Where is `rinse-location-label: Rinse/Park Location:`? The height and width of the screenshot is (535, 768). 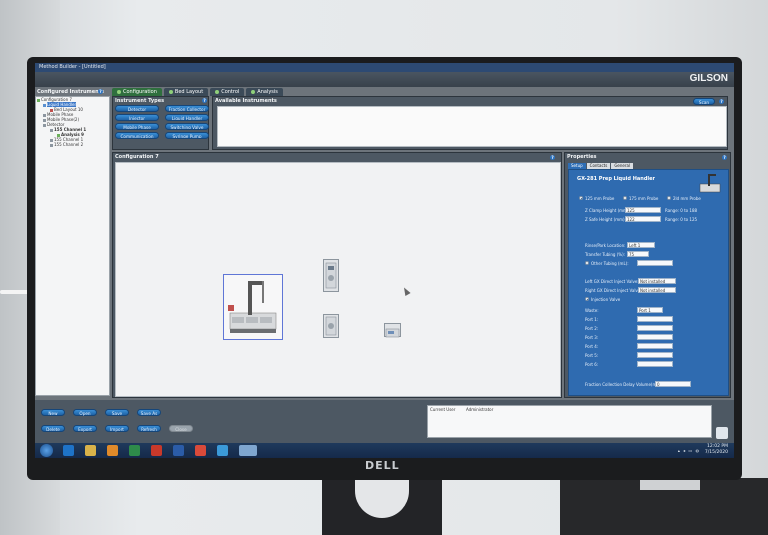
rinse-location-label: Rinse/Park Location: is located at coordinates (605, 245).